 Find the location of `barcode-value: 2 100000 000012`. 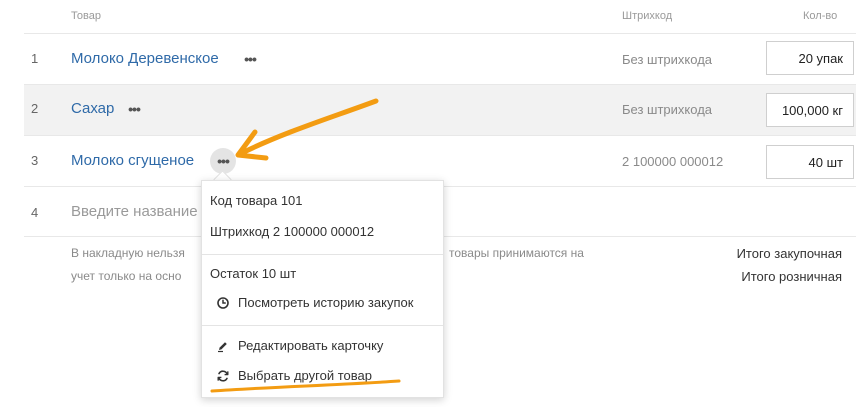

barcode-value: 2 100000 000012 is located at coordinates (673, 161).